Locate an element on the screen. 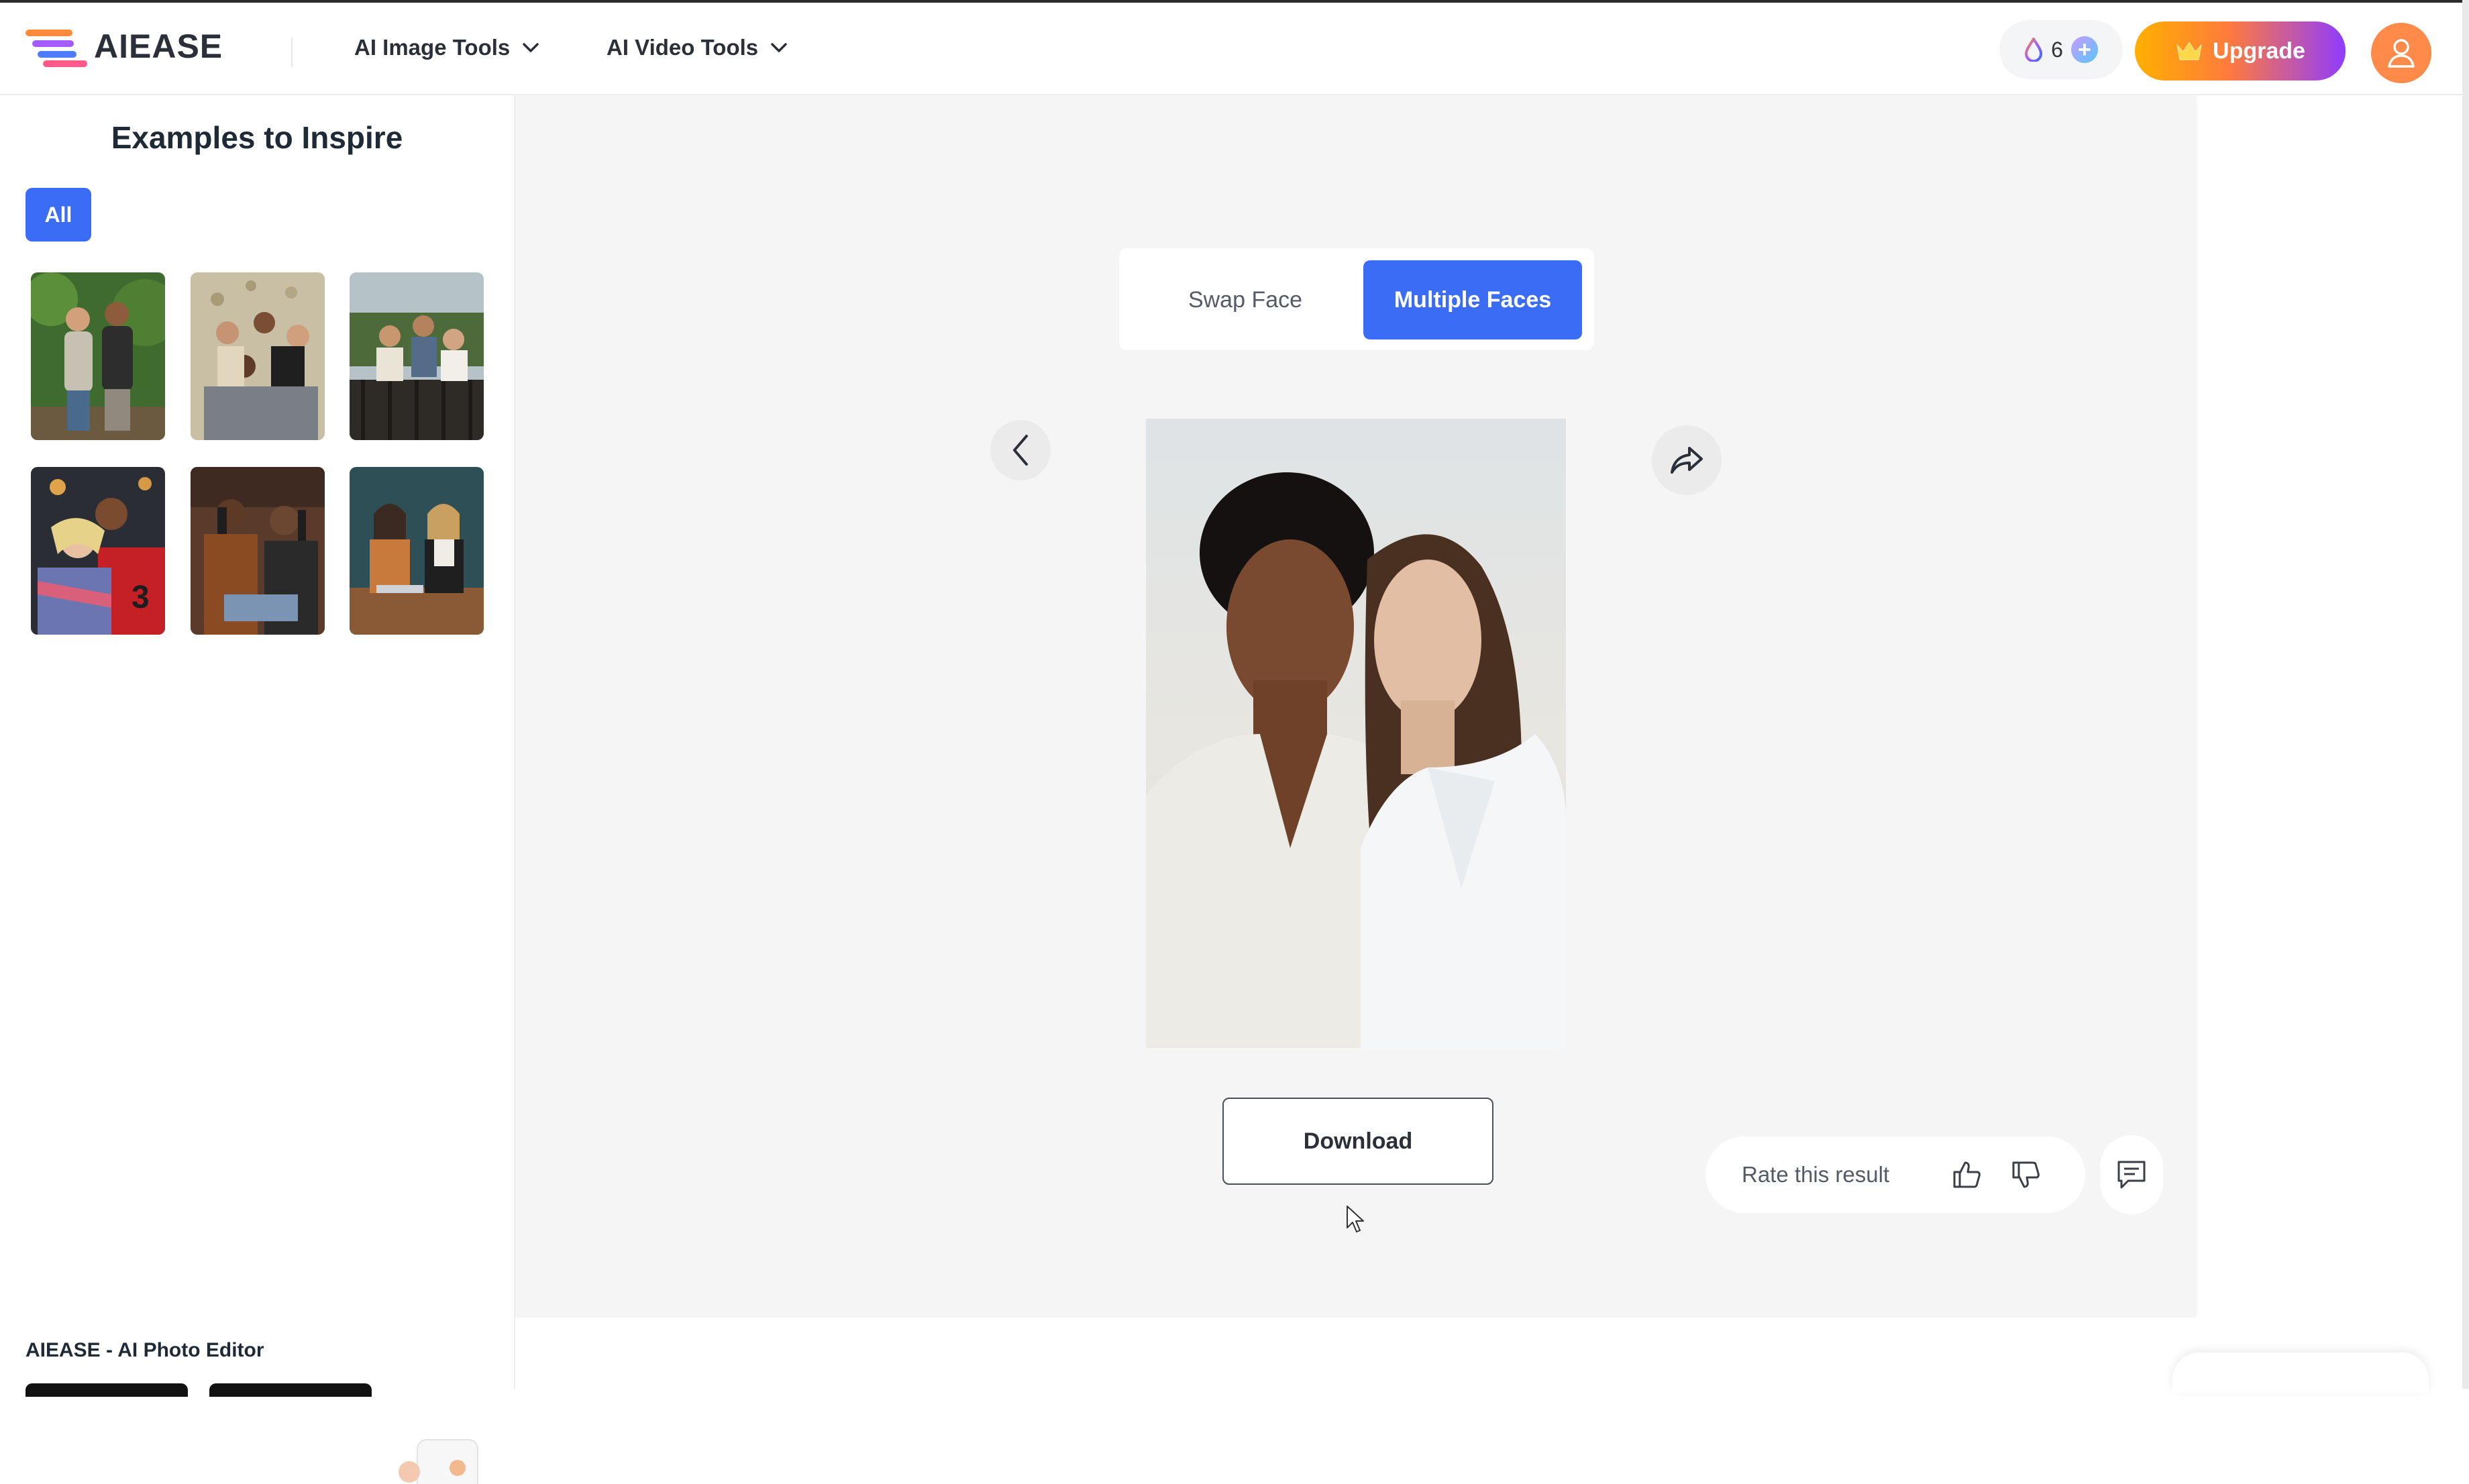 This screenshot has width=2469, height=1484. logo: AIEASE is located at coordinates (124, 46).